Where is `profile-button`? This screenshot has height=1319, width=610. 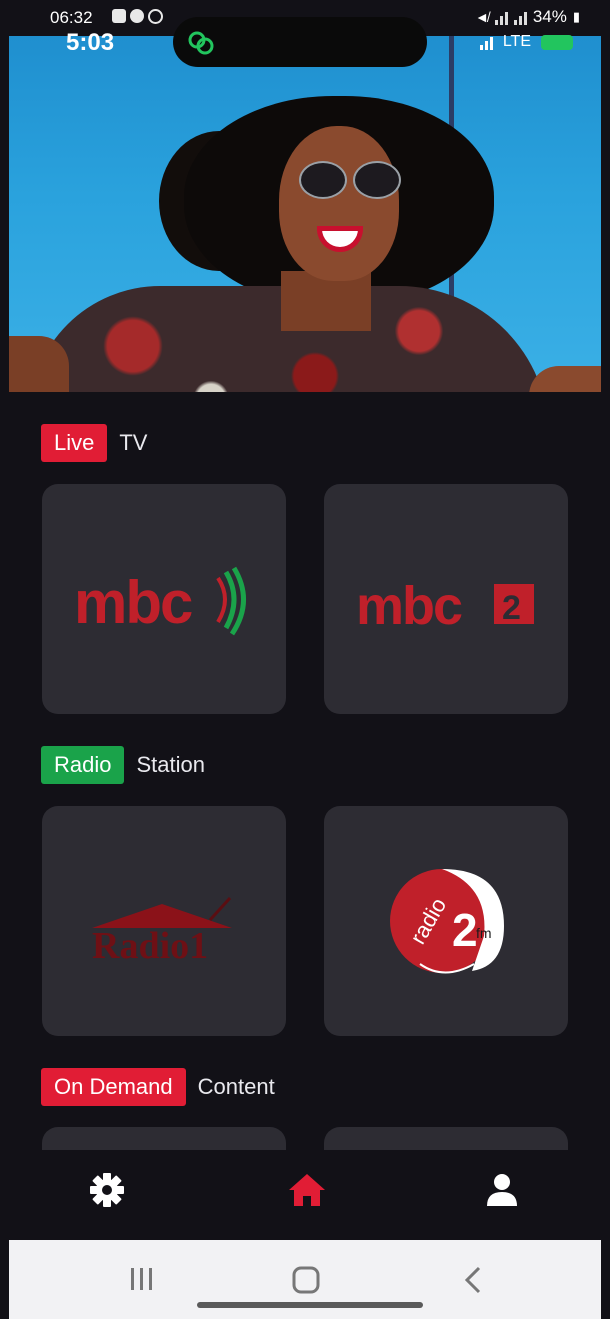 profile-button is located at coordinates (502, 1190).